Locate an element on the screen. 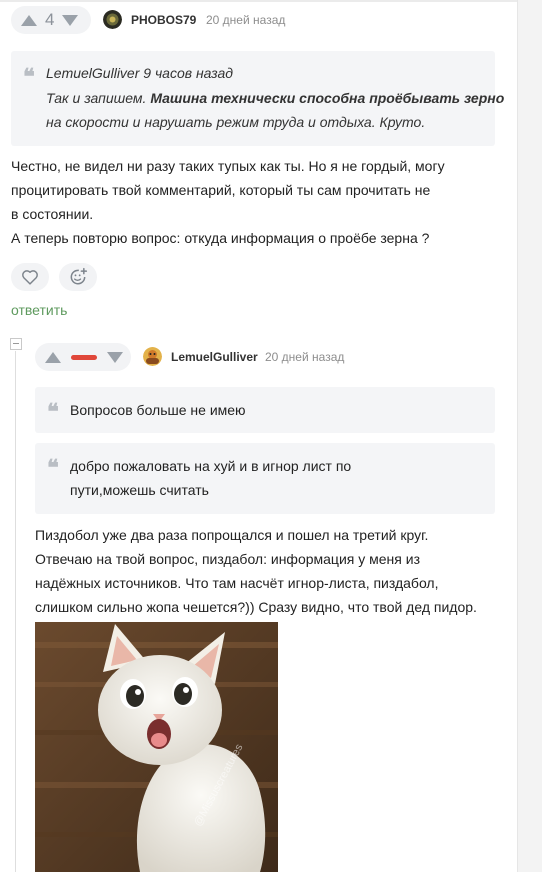 The height and width of the screenshot is (872, 542). add-reaction-button is located at coordinates (78, 277).